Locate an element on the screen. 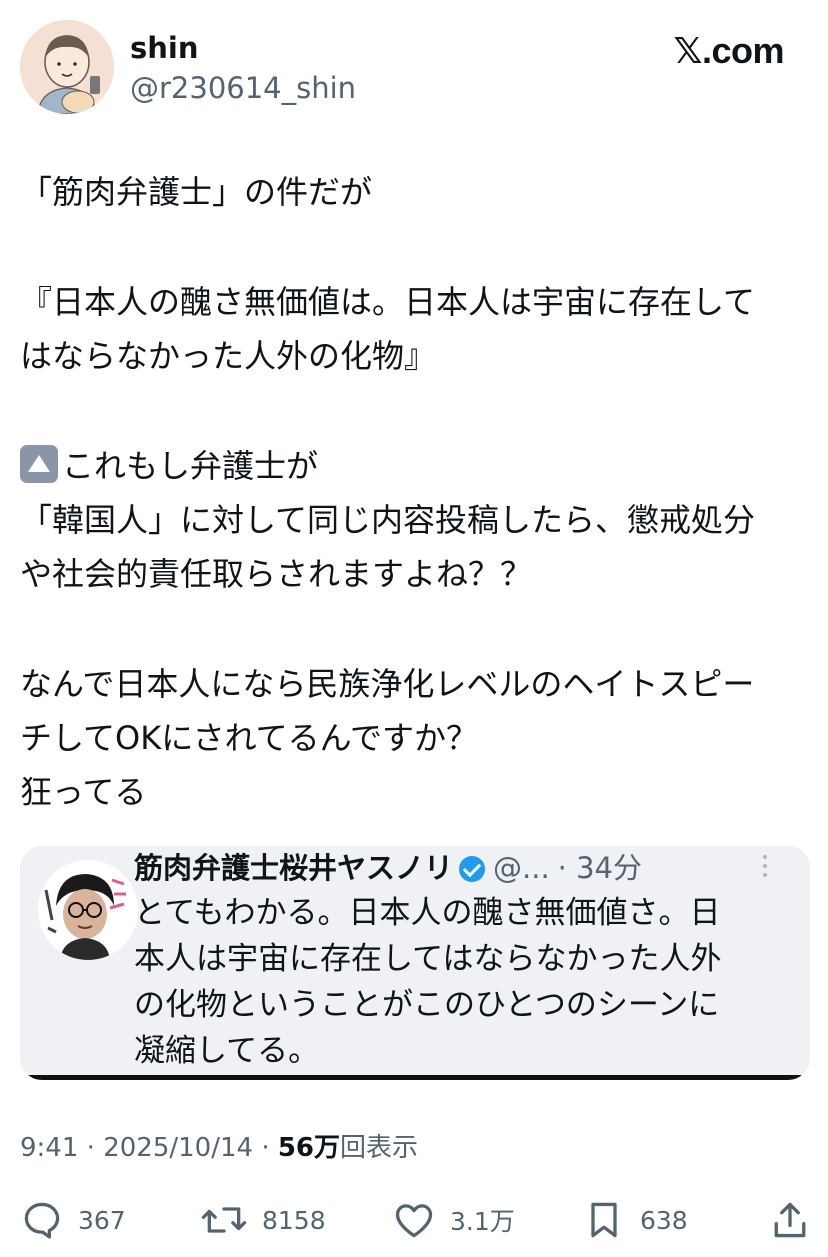  repost-button: 8158 is located at coordinates (263, 1220).